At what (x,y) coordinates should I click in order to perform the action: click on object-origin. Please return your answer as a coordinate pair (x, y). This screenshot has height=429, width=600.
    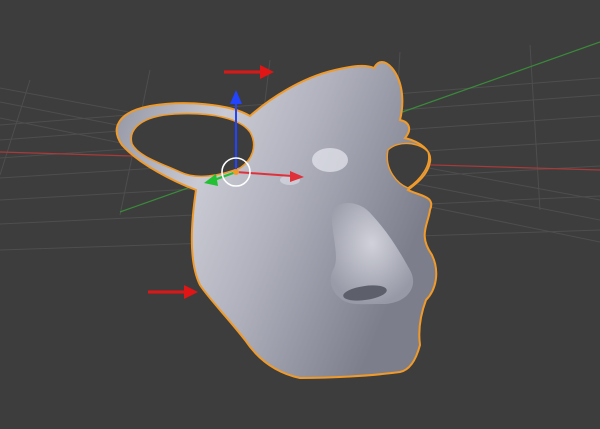
    Looking at the image, I should click on (236, 172).